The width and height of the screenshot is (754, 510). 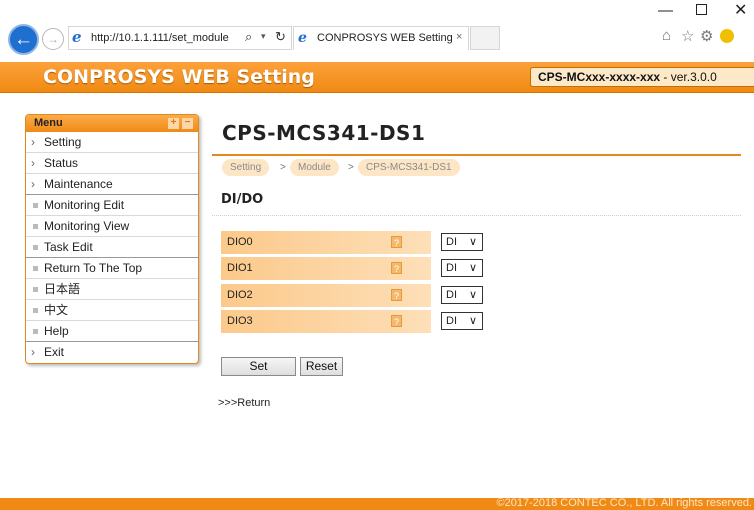 I want to click on browser-tab: e CONPROSYS WEB Setting ×, so click(x=381, y=38).